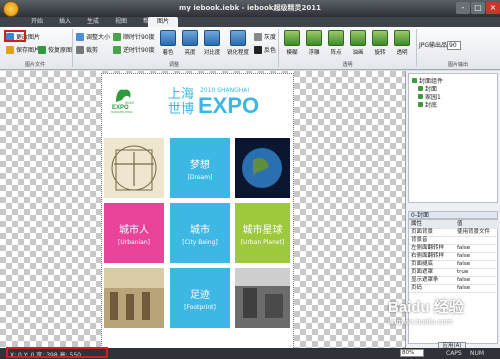 Image resolution: width=500 pixels, height=359 pixels. I want to click on tile-urban-planet: 城市星球 [Urban Planet], so click(262, 233).